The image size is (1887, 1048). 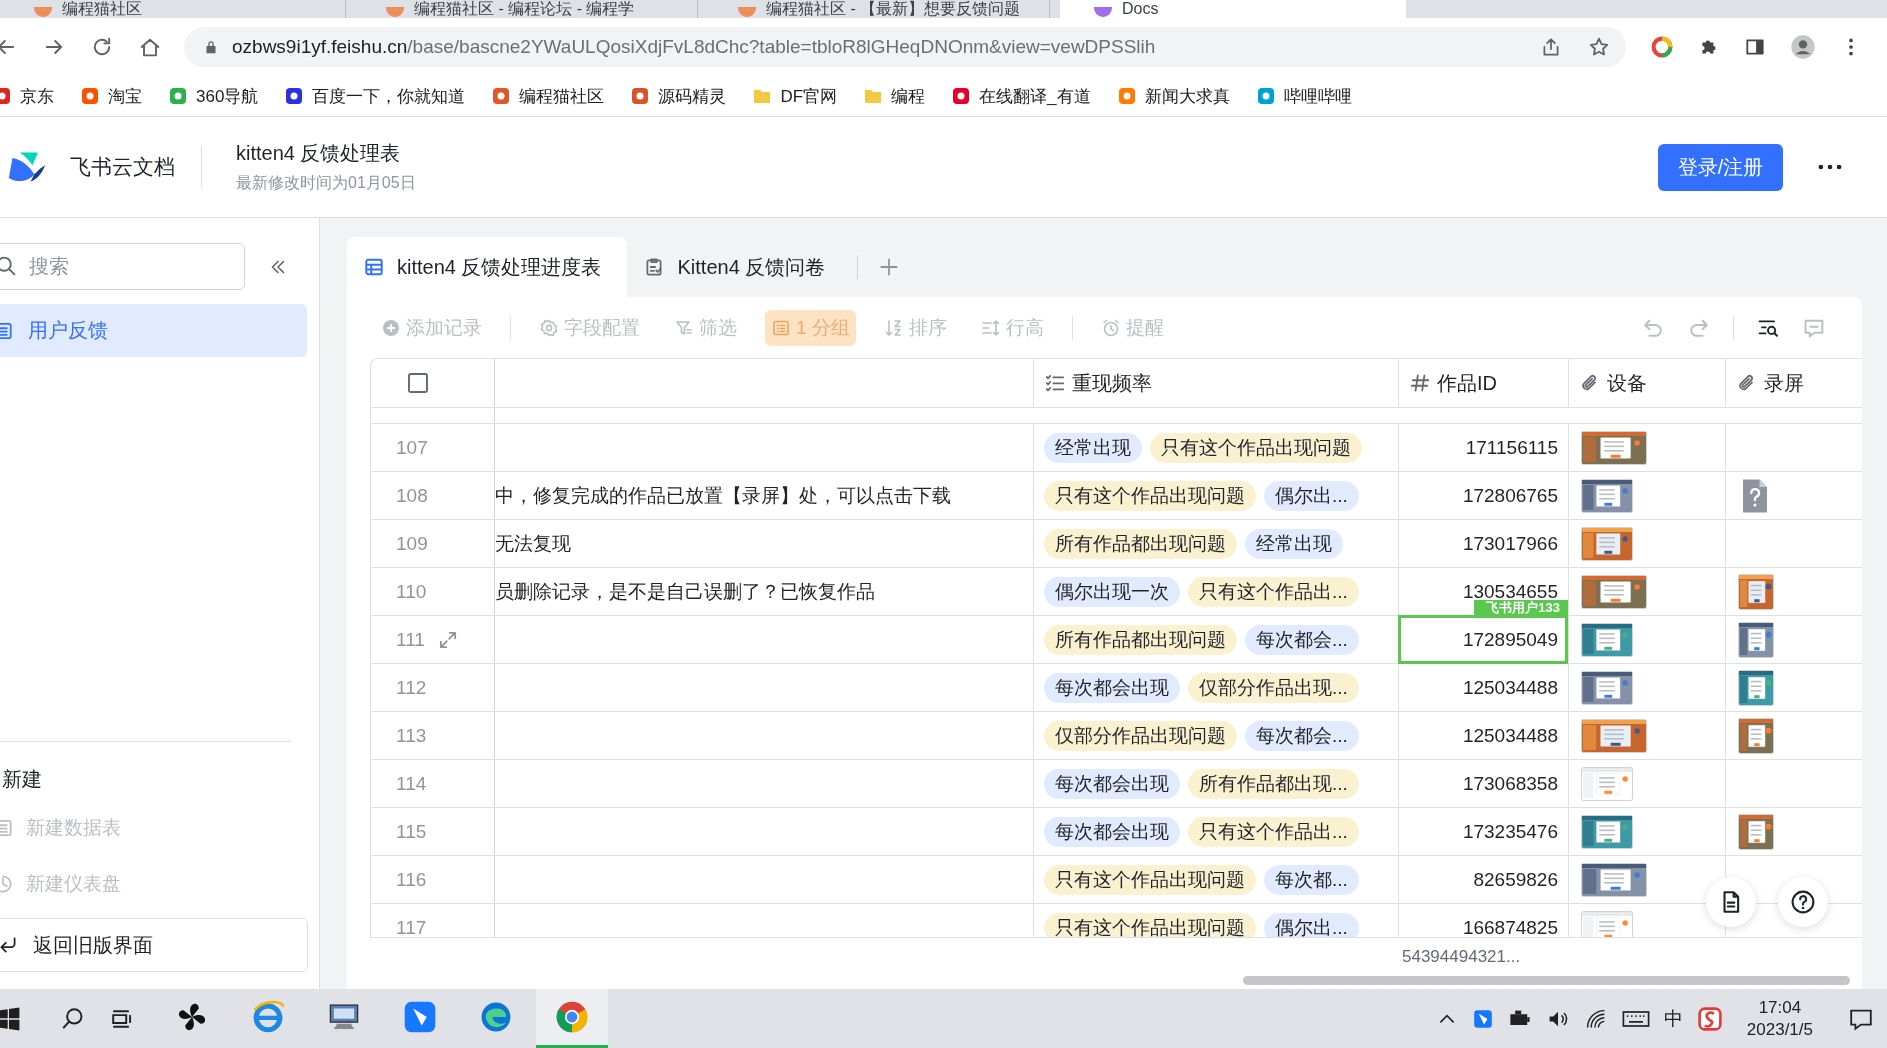 I want to click on row-number: 111, so click(x=410, y=639).